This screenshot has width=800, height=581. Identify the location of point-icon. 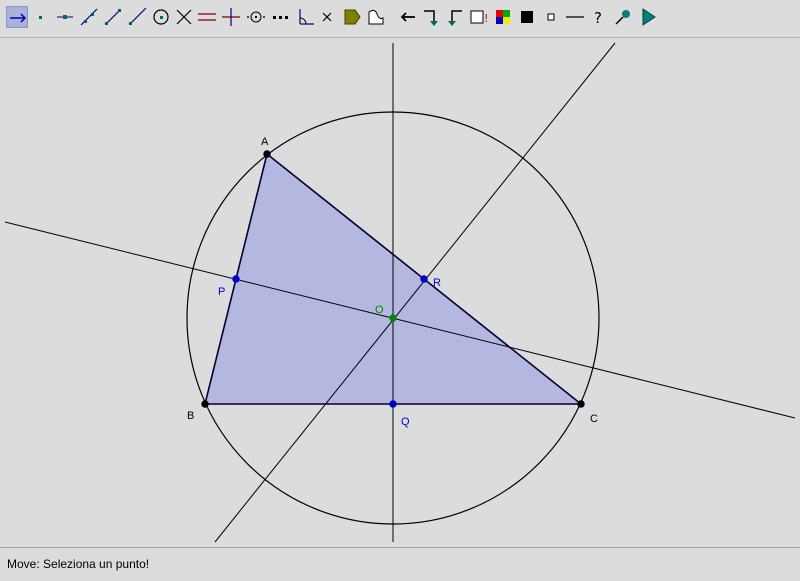
(40, 17).